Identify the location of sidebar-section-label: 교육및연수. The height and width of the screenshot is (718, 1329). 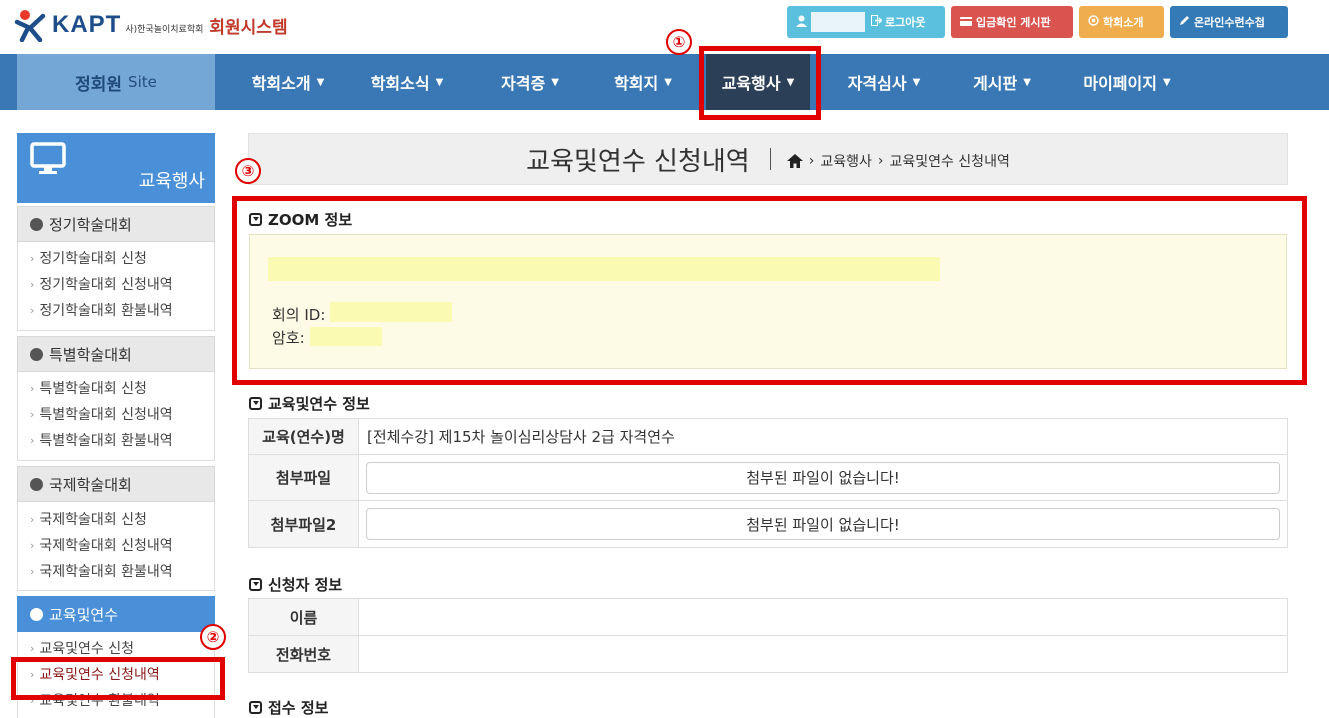
(84, 614).